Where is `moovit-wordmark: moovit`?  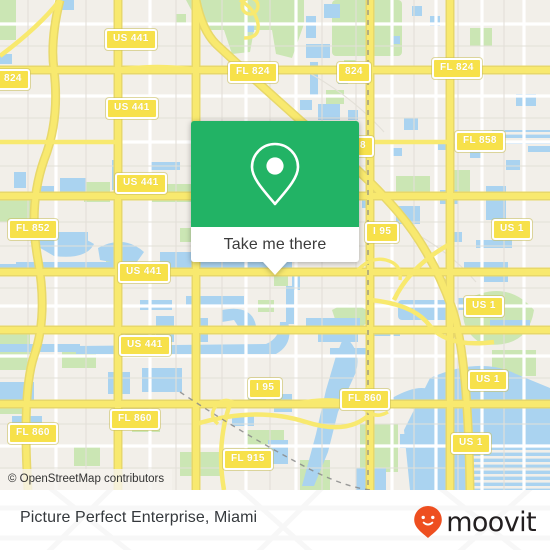 moovit-wordmark: moovit is located at coordinates (491, 522).